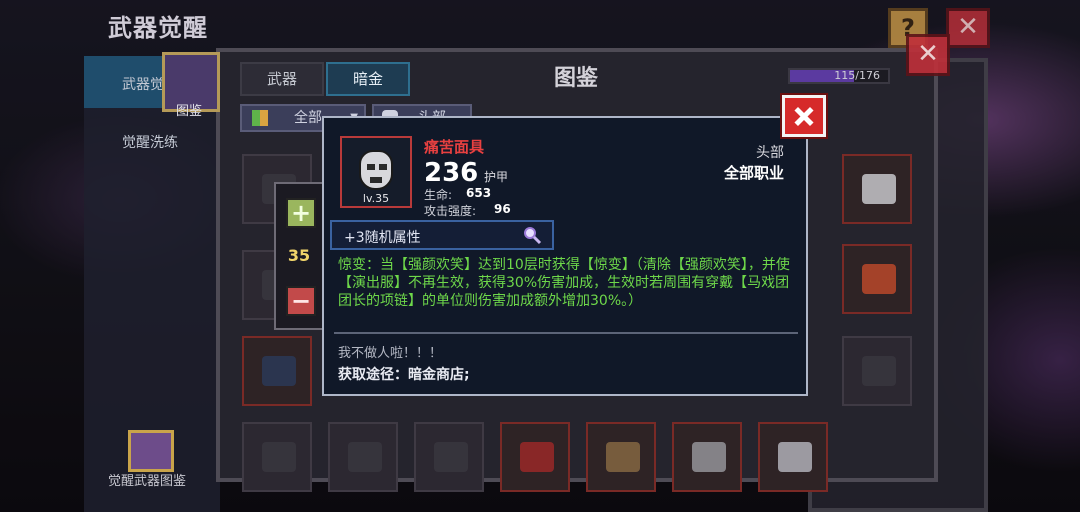 The height and width of the screenshot is (512, 1080). What do you see at coordinates (502, 209) in the screenshot?
I see `stat-value: 96` at bounding box center [502, 209].